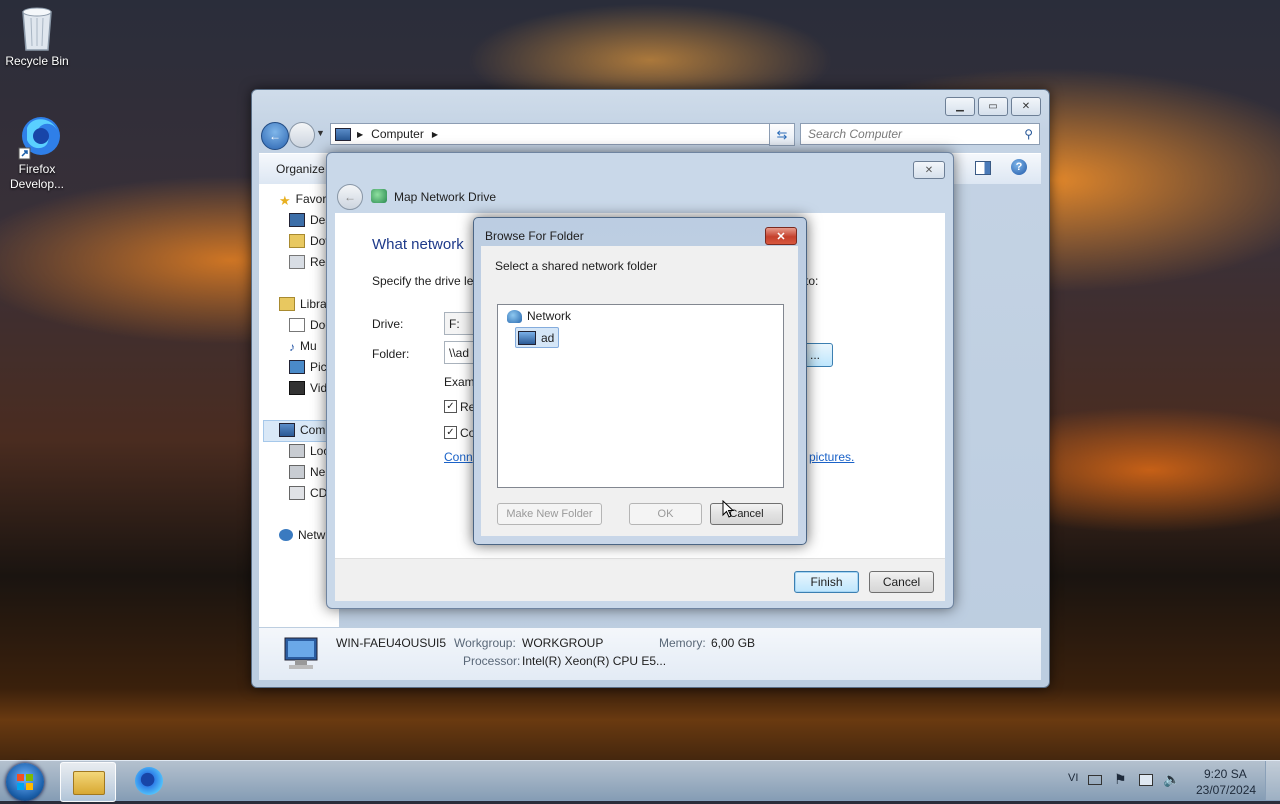 This screenshot has height=804, width=1280. I want to click on ok-button: OK, so click(665, 514).